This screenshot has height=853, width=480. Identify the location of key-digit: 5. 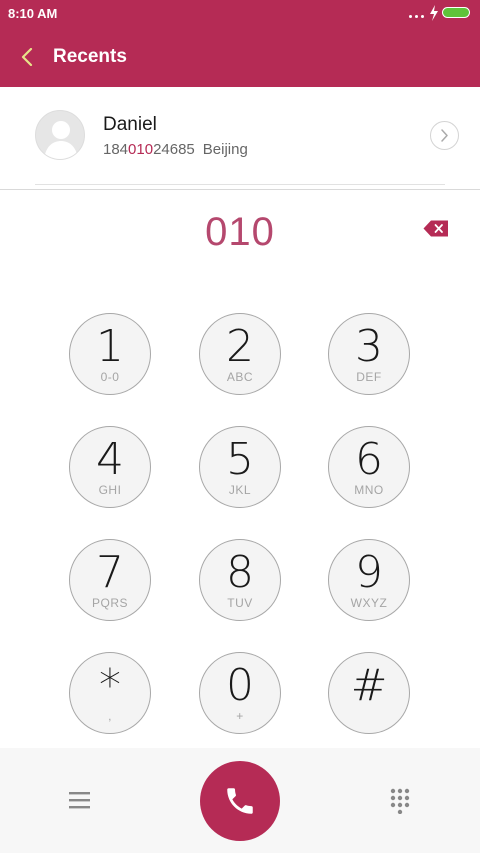
(240, 459).